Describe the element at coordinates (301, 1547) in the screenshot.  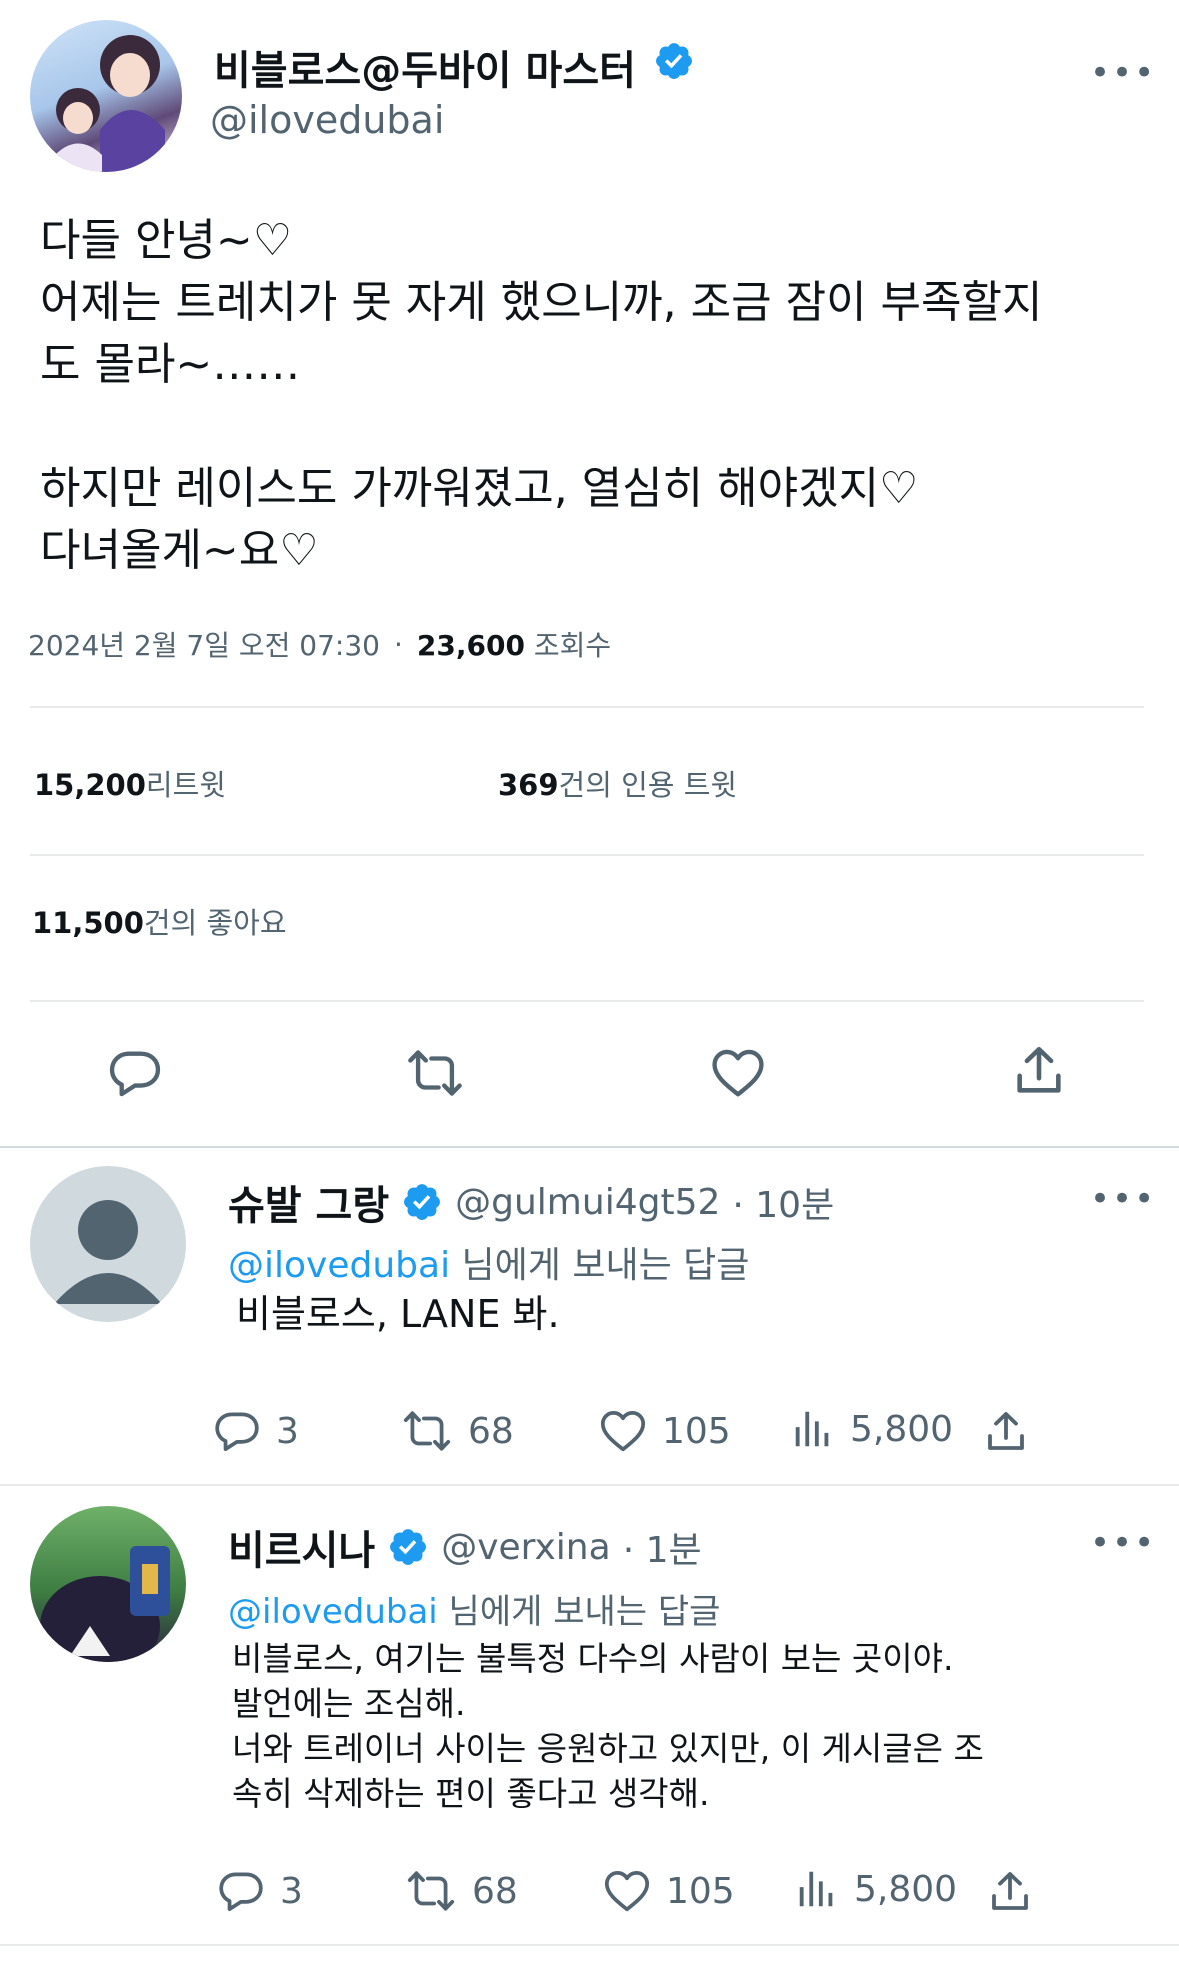
I see `reply-display-name: 비르시나` at that location.